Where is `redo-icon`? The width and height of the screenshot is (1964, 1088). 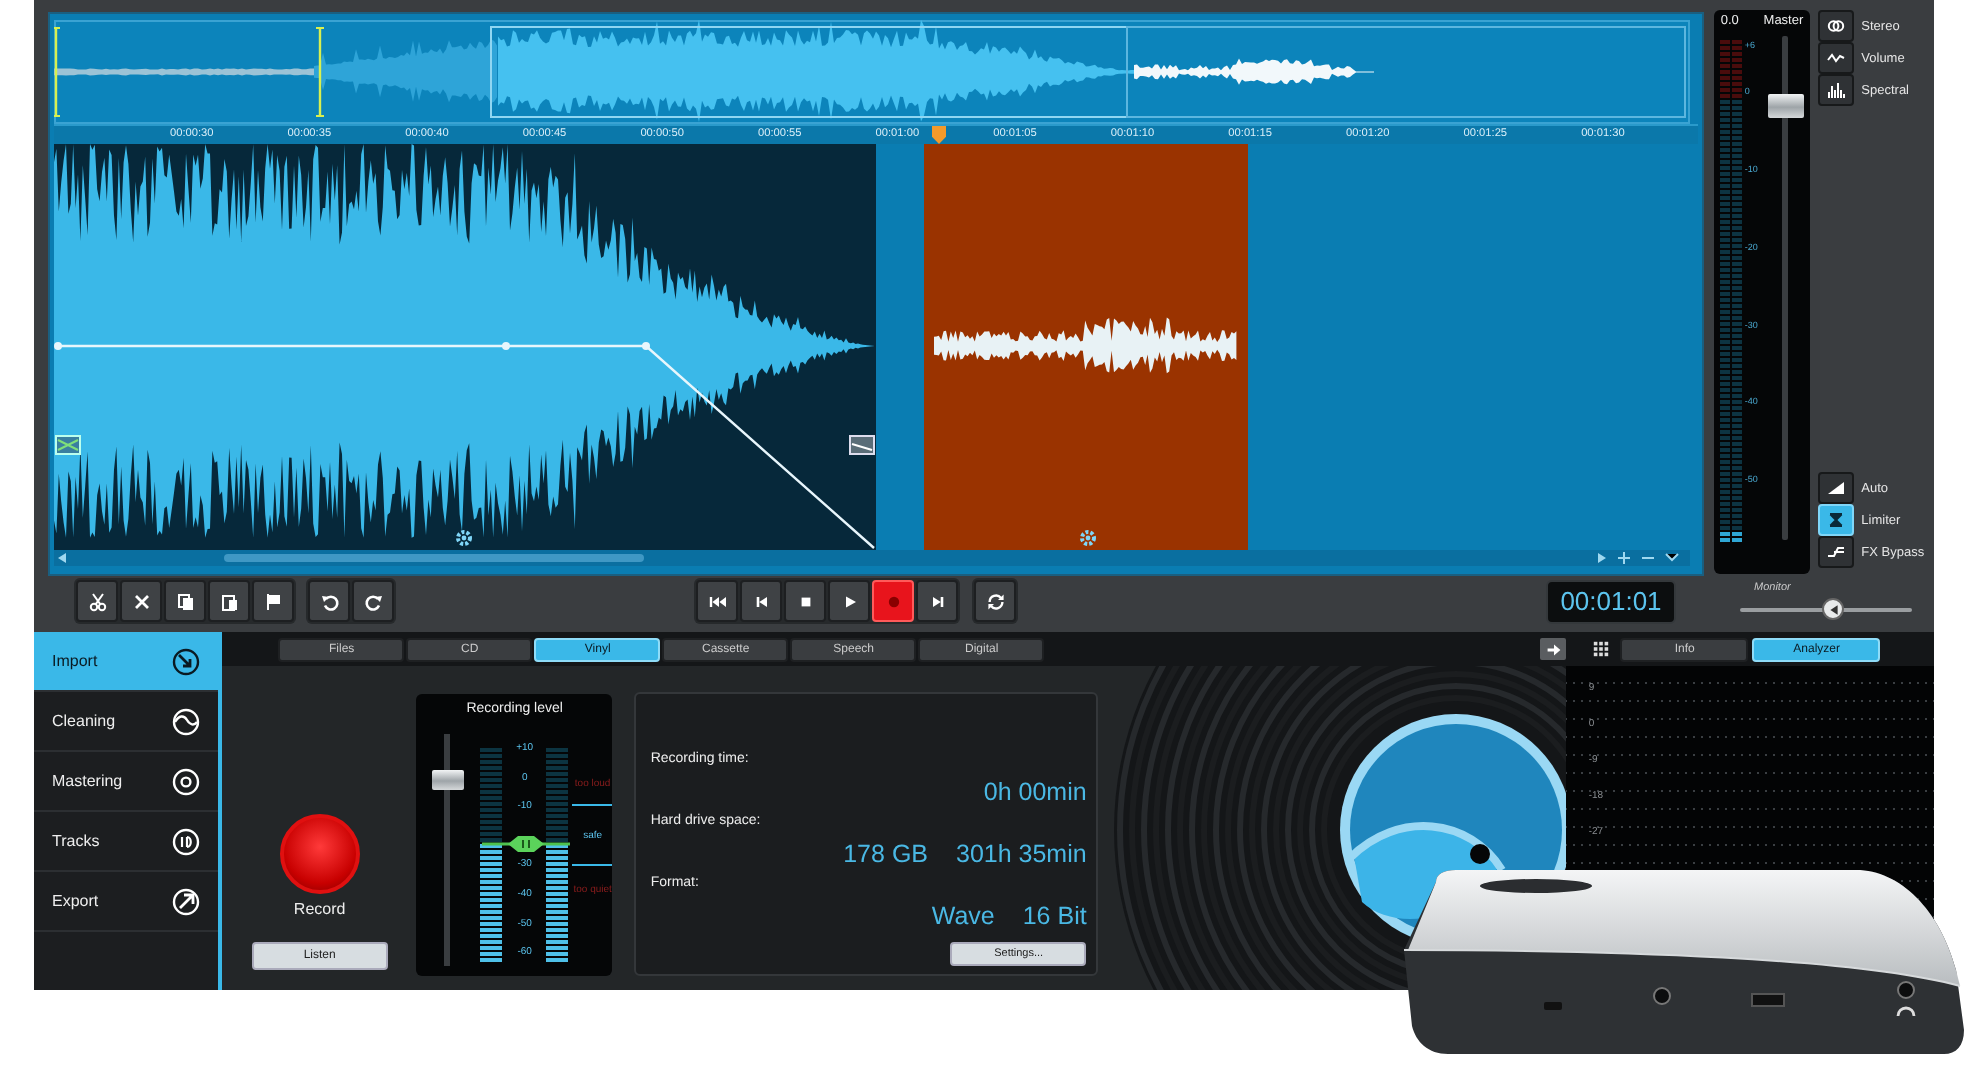
redo-icon is located at coordinates (373, 601).